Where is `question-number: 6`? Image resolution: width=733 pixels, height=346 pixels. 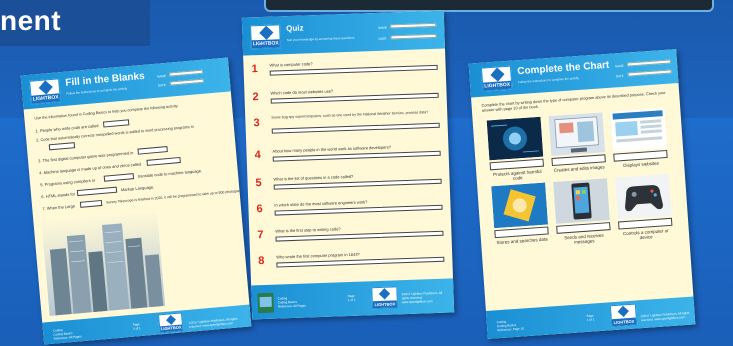
question-number: 6 is located at coordinates (259, 209).